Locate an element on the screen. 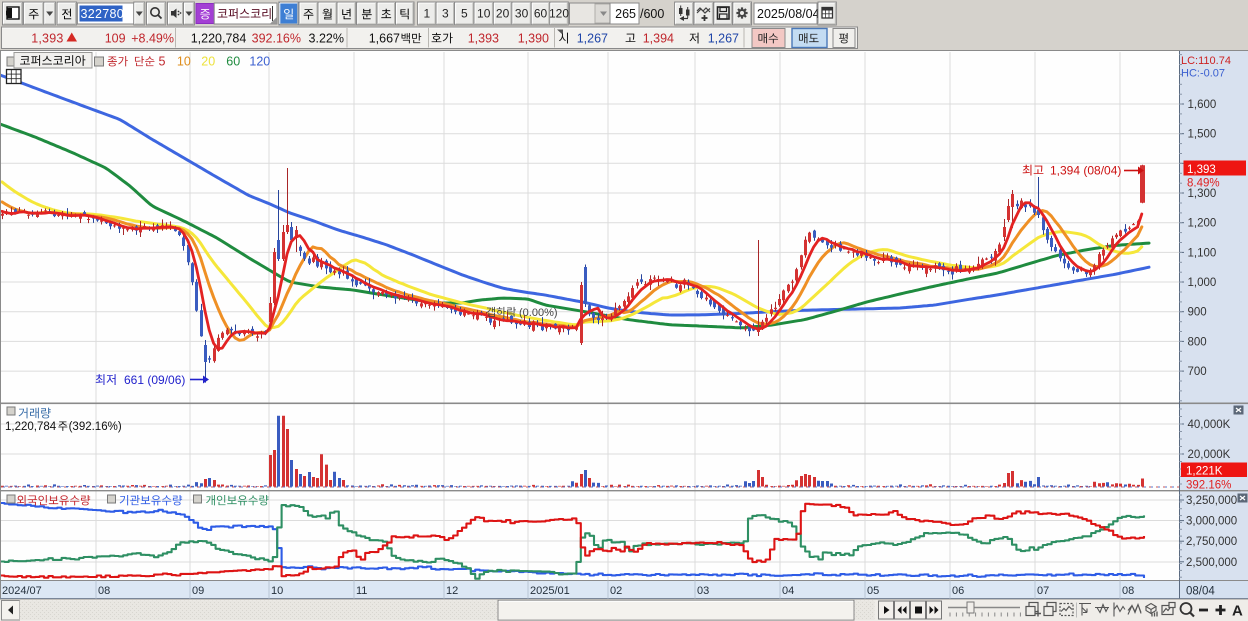 The height and width of the screenshot is (621, 1248). svg-text: /600 is located at coordinates (652, 14).